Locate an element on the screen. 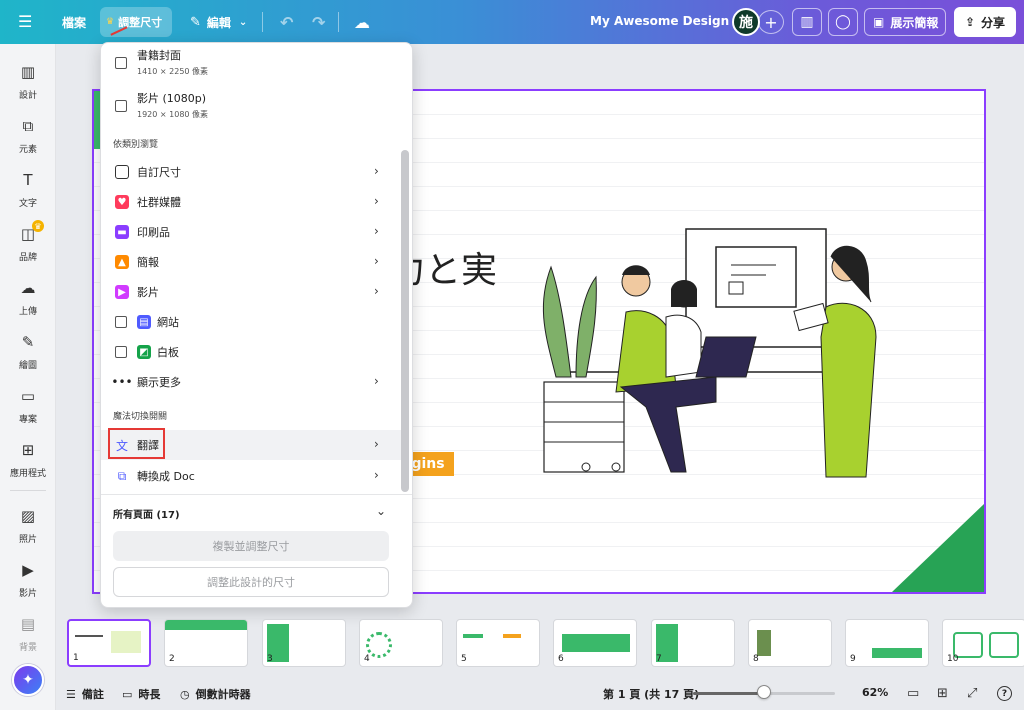 This screenshot has height=710, width=1024. rail-item-elements: ⧉ 元素 is located at coordinates (28, 135).